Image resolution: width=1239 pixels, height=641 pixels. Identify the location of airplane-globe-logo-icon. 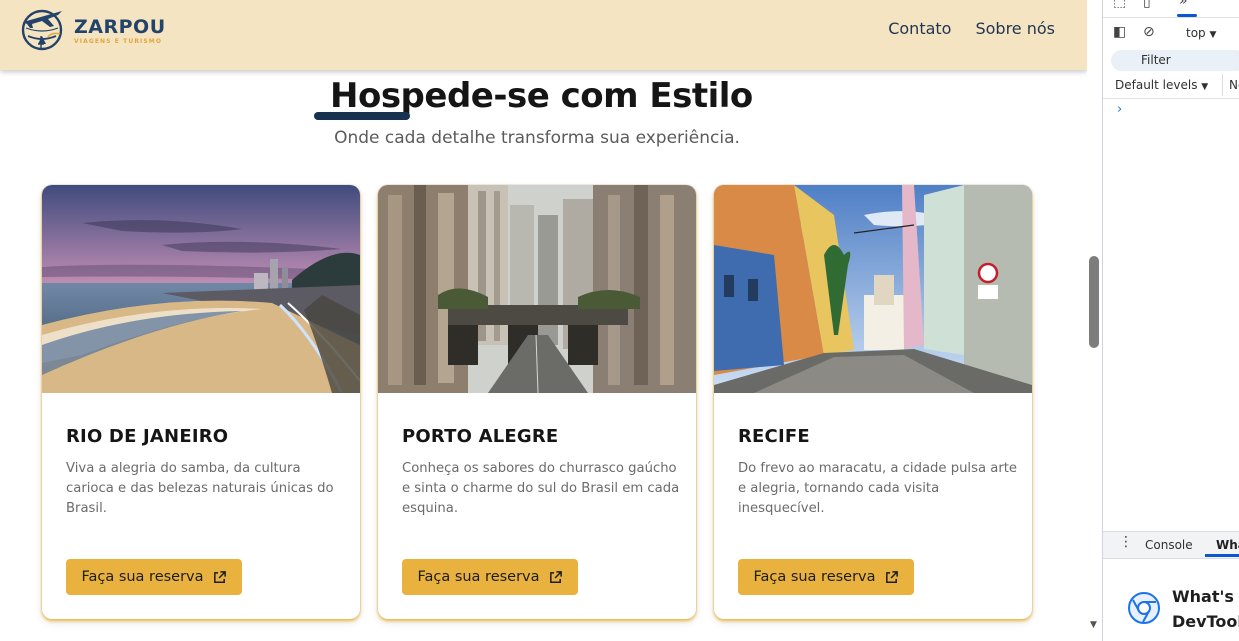
(42, 30).